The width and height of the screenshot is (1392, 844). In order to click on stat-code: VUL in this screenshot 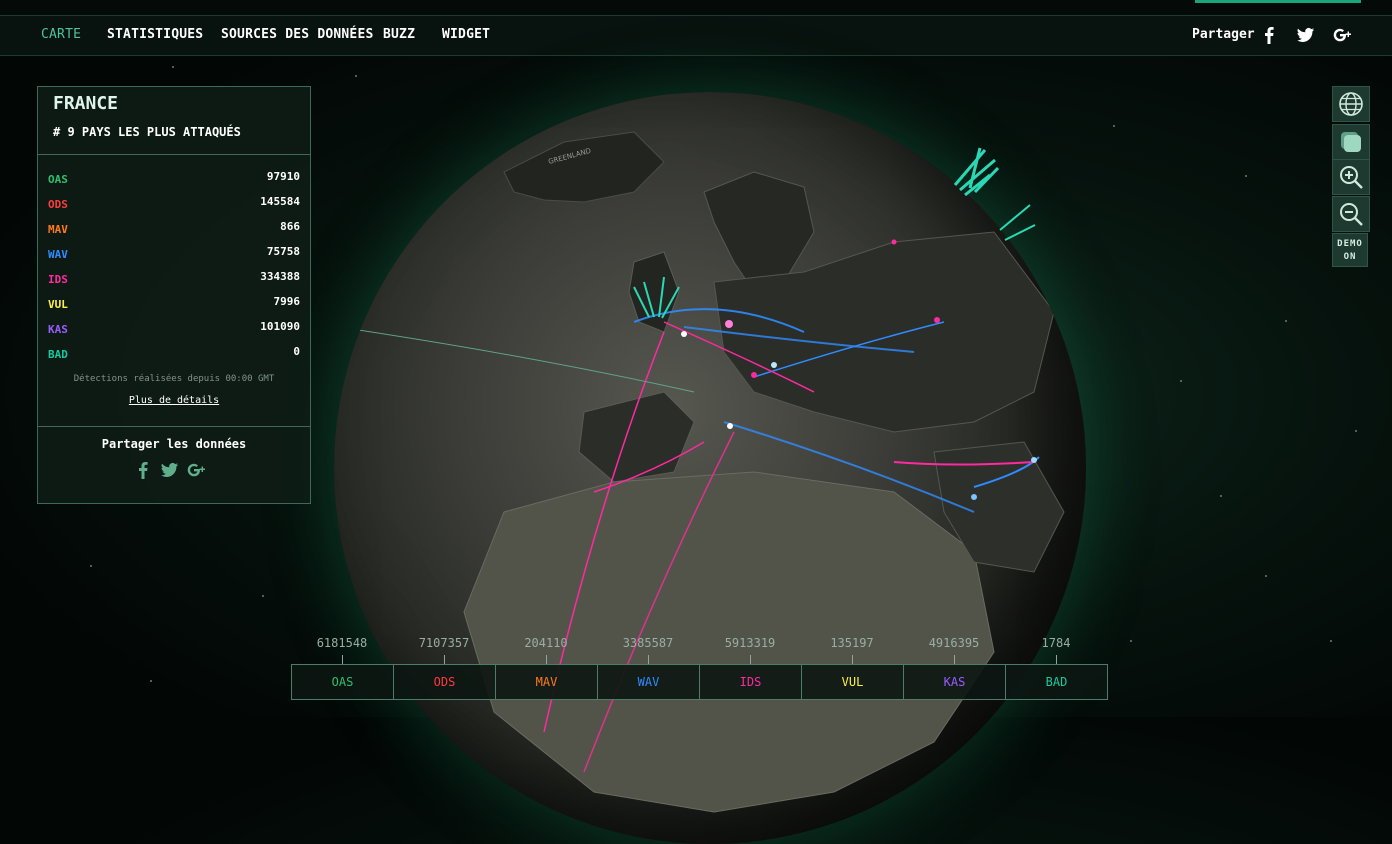, I will do `click(58, 304)`.